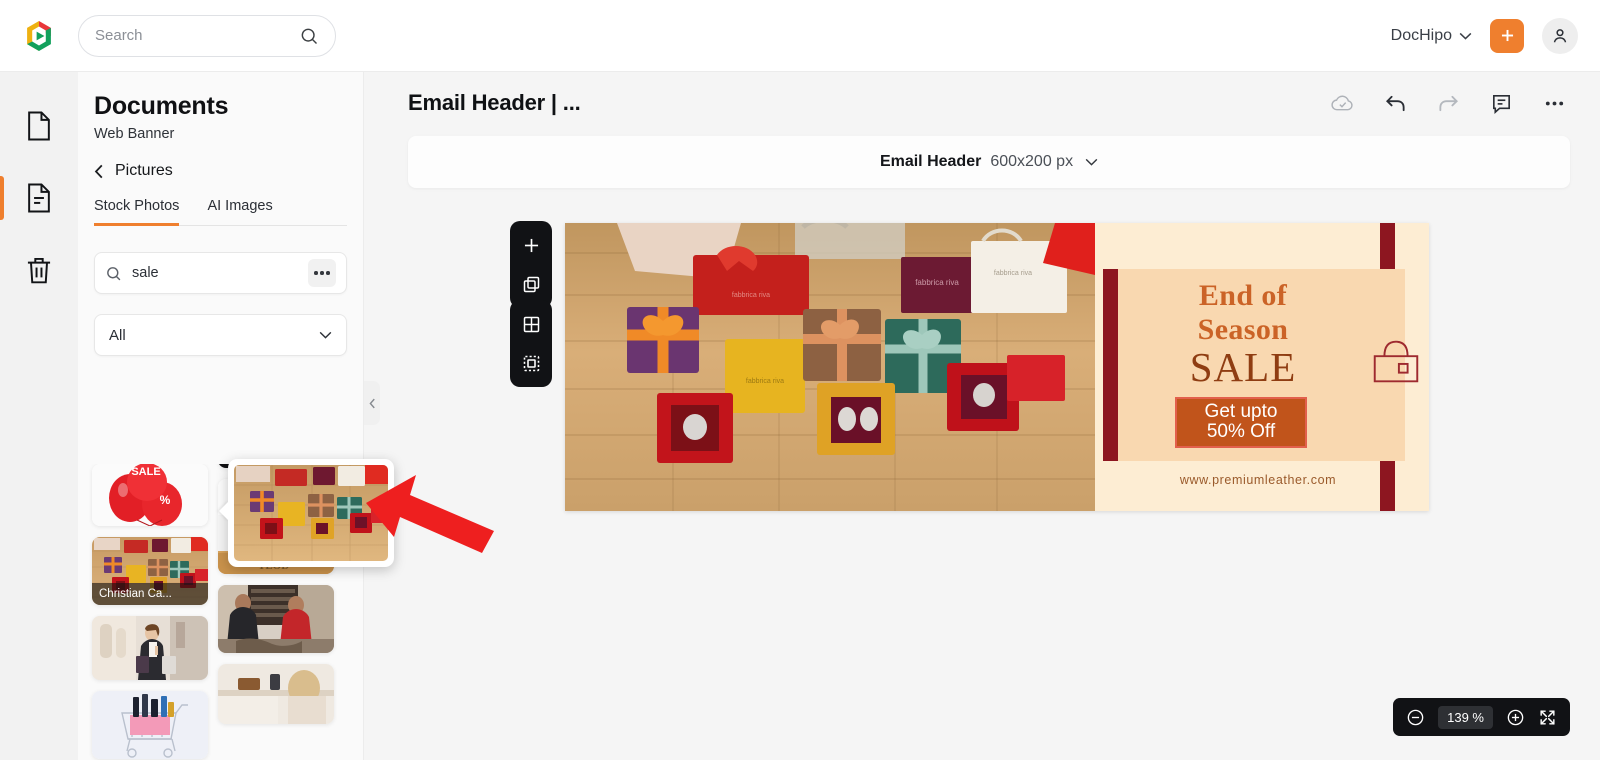 This screenshot has width=1600, height=760. Describe the element at coordinates (1396, 361) in the screenshot. I see `handbag-icon` at that location.